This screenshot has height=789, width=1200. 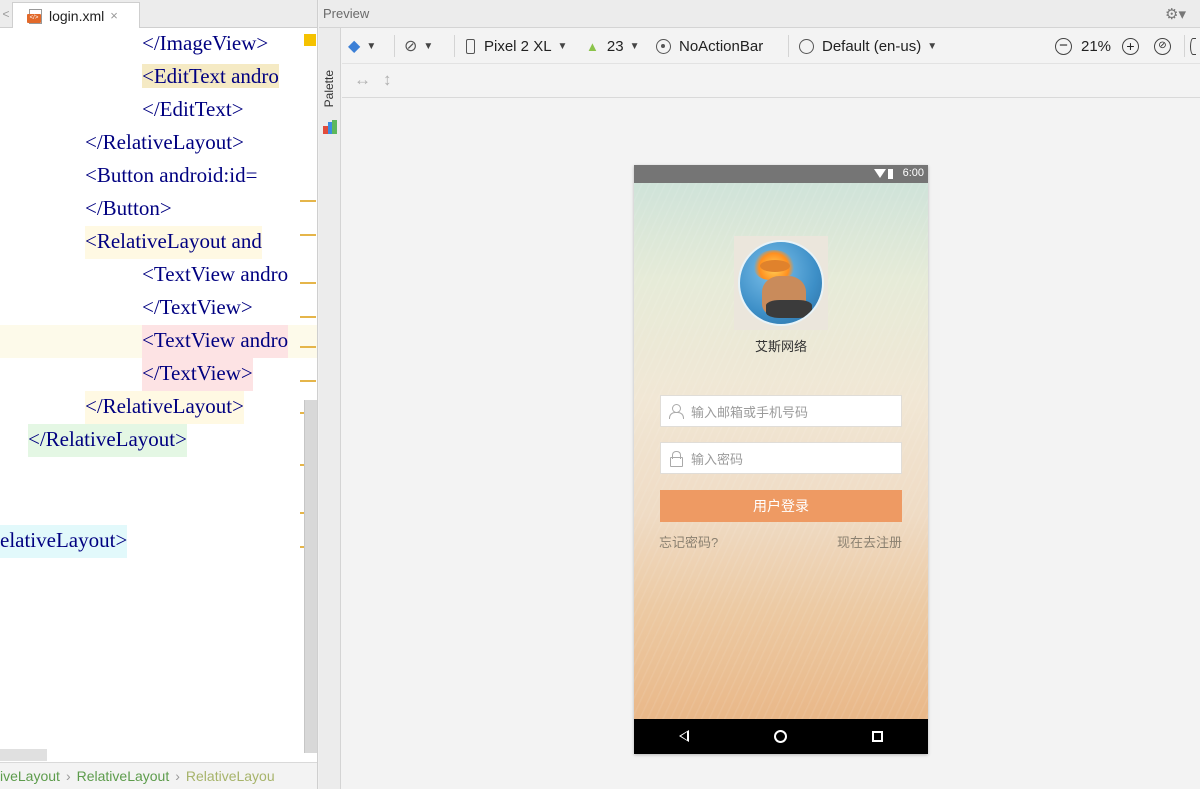 I want to click on code-line: </Button>, so click(x=128, y=208).